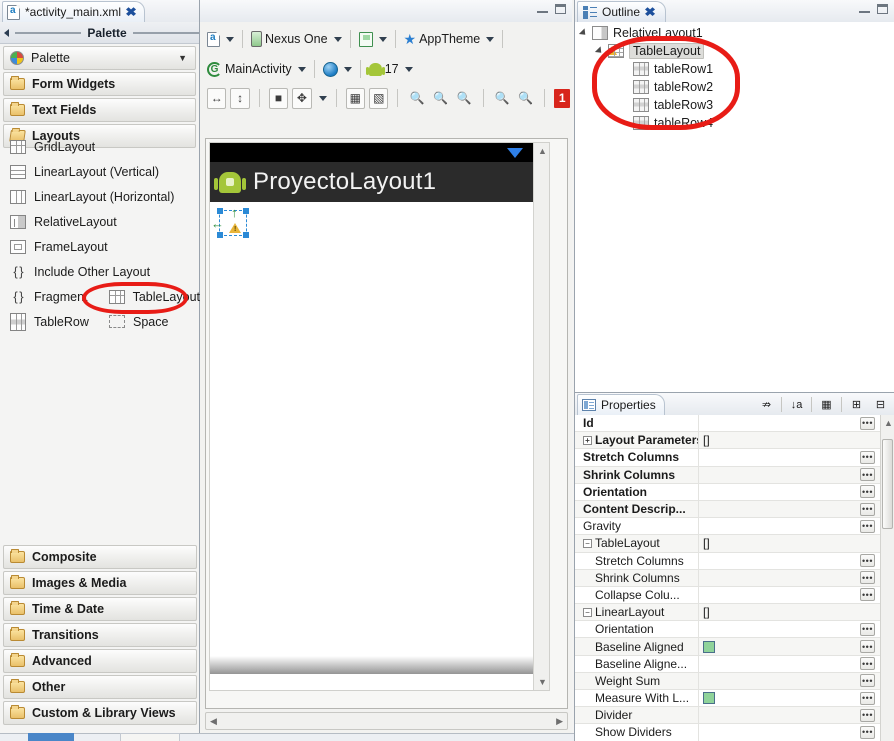 This screenshot has width=894, height=741. Describe the element at coordinates (880, 404) in the screenshot. I see `collapse-all-icon: ⊟` at that location.